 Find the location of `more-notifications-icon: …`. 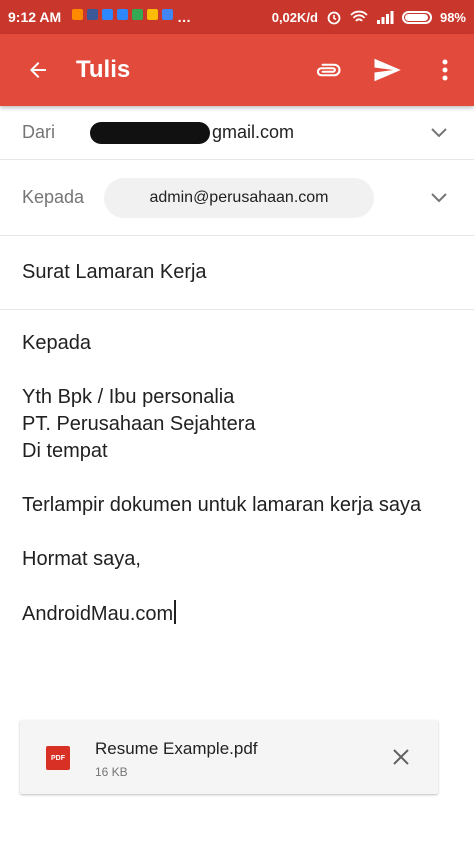

more-notifications-icon: … is located at coordinates (184, 17).